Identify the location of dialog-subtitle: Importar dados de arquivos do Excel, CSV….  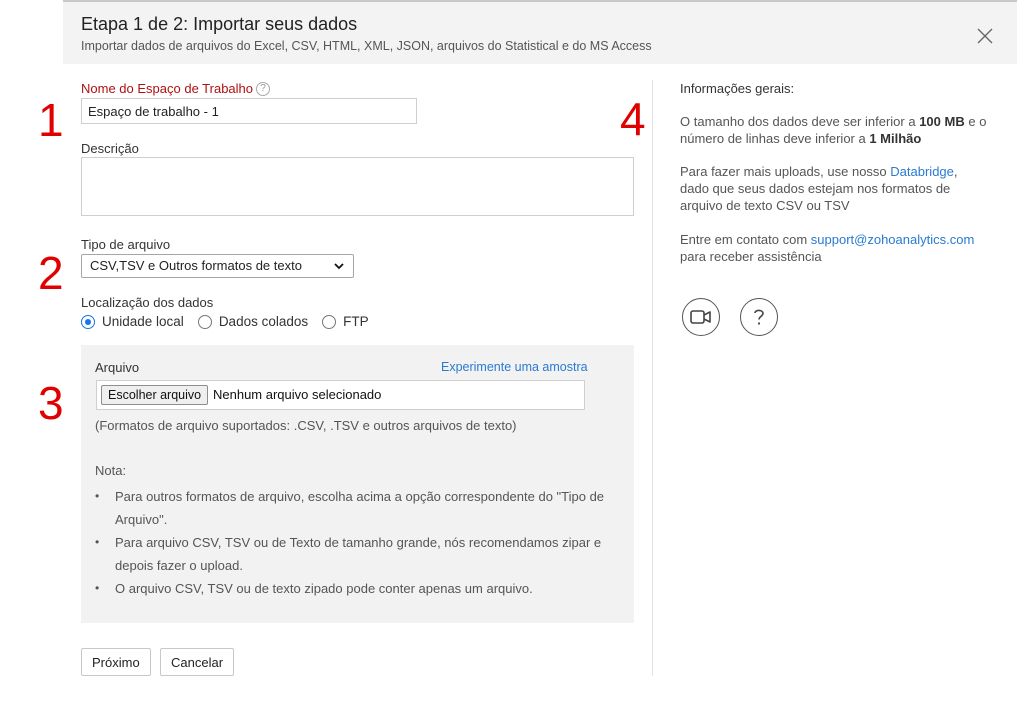
(366, 46).